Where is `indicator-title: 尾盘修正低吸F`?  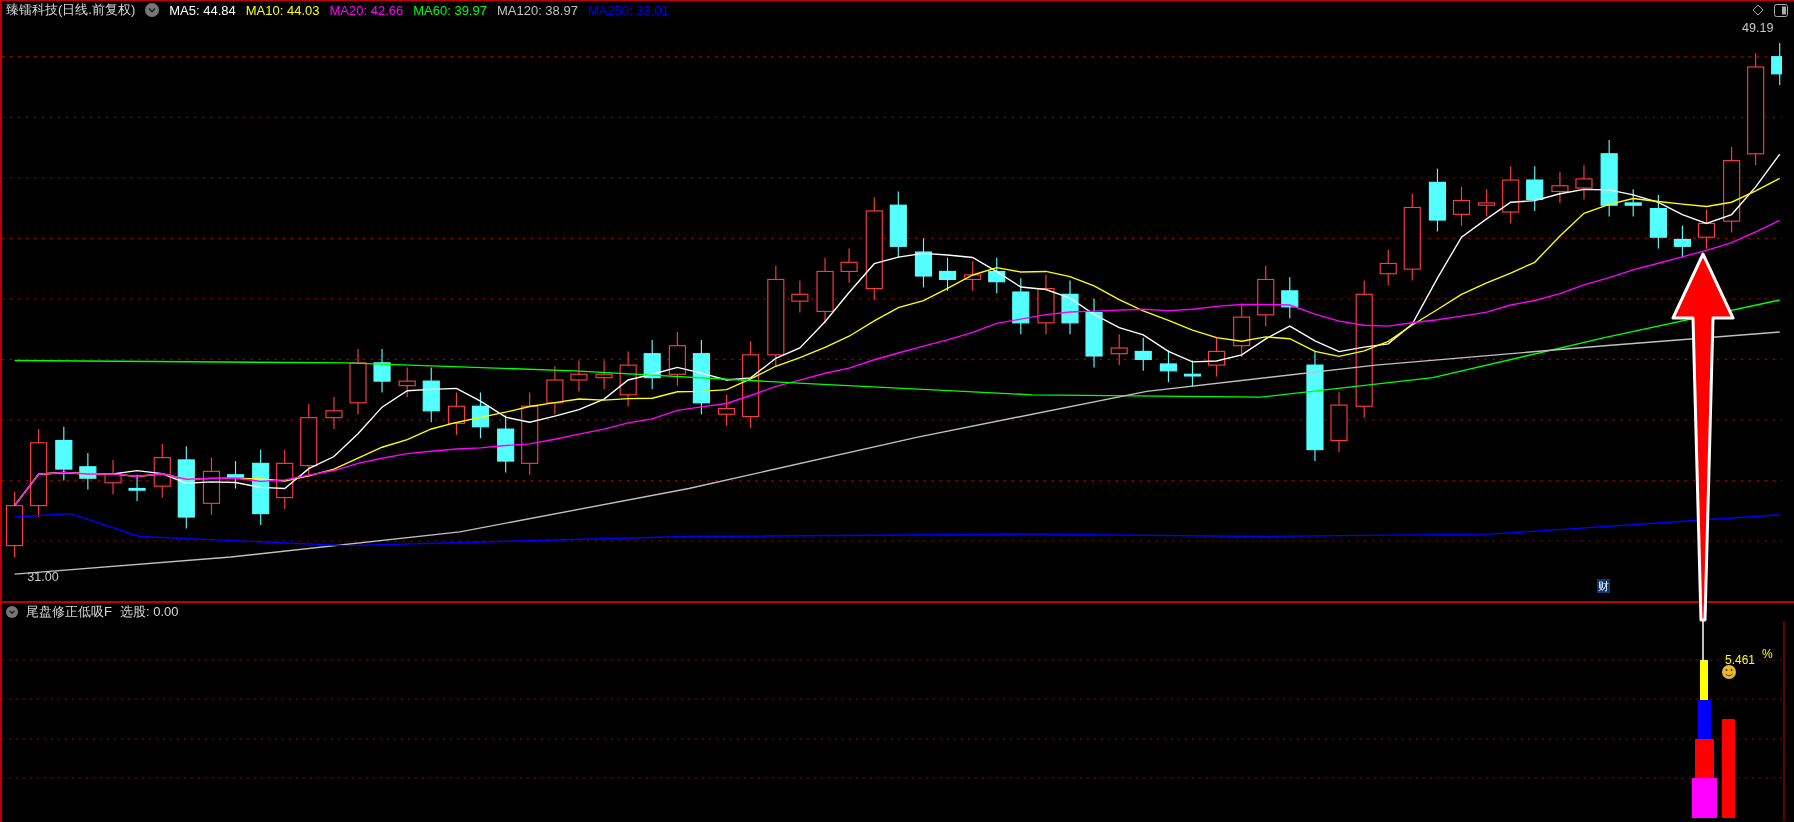 indicator-title: 尾盘修正低吸F is located at coordinates (69, 612).